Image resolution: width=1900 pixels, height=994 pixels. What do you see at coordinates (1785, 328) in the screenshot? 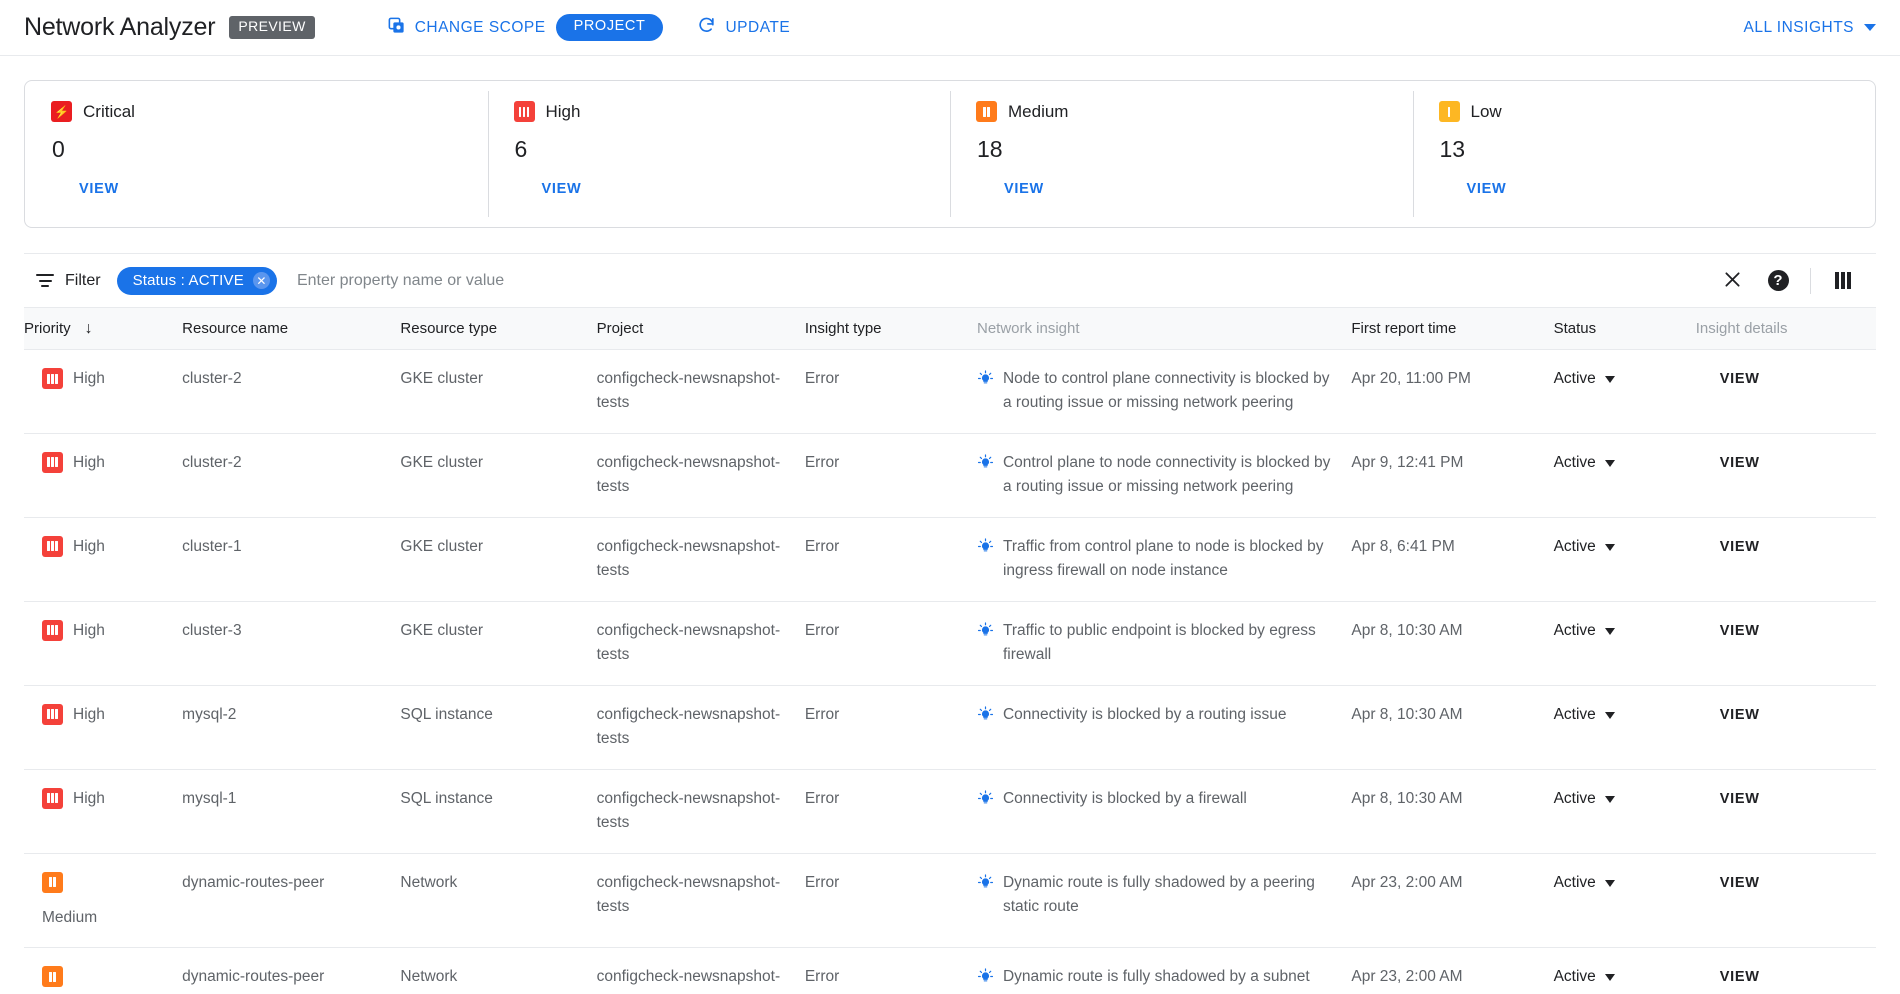
I see `column-header-details: Insight details` at bounding box center [1785, 328].